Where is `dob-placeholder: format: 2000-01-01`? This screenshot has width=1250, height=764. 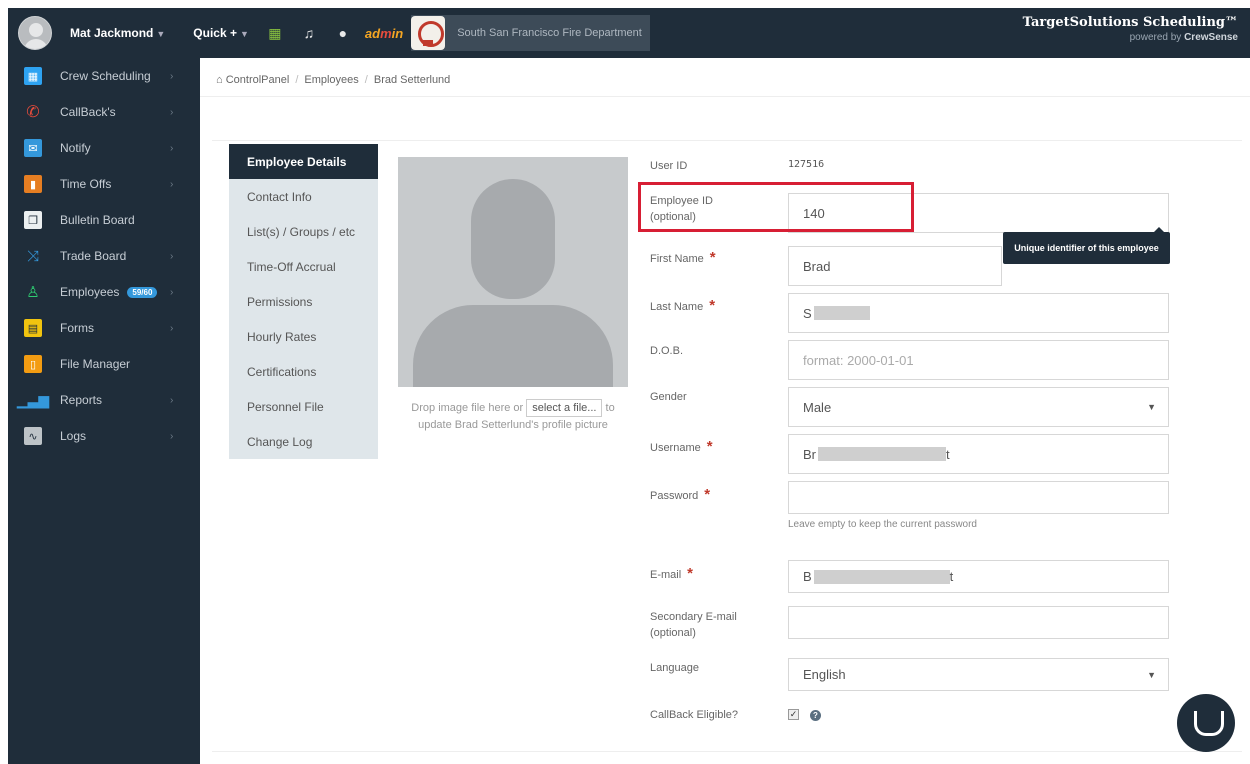
dob-placeholder: format: 2000-01-01 is located at coordinates (858, 360).